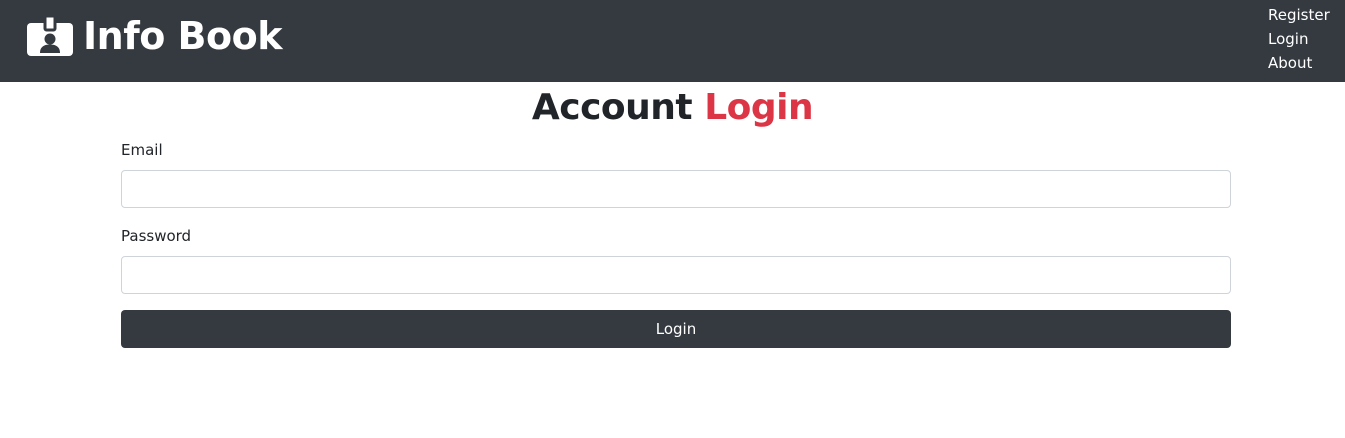 Image resolution: width=1345 pixels, height=438 pixels. I want to click on nav-link-register: Register, so click(1299, 15).